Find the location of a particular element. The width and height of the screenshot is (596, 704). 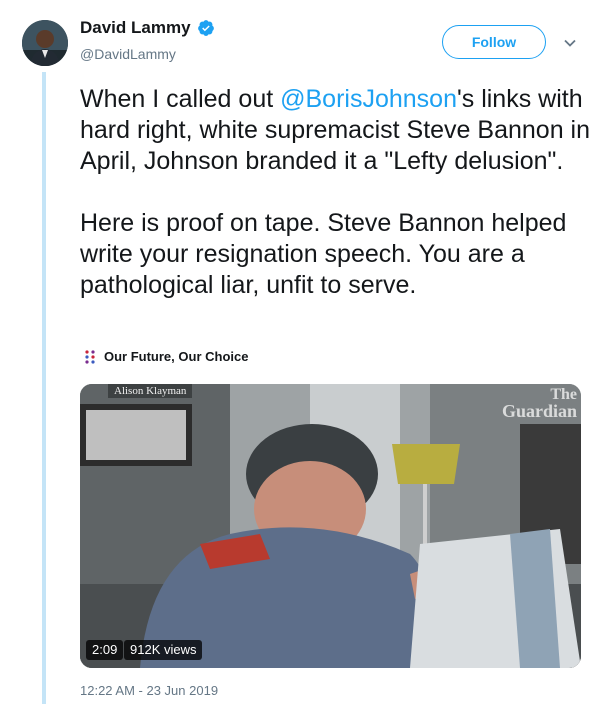

video-duration: 2:09 is located at coordinates (105, 650).